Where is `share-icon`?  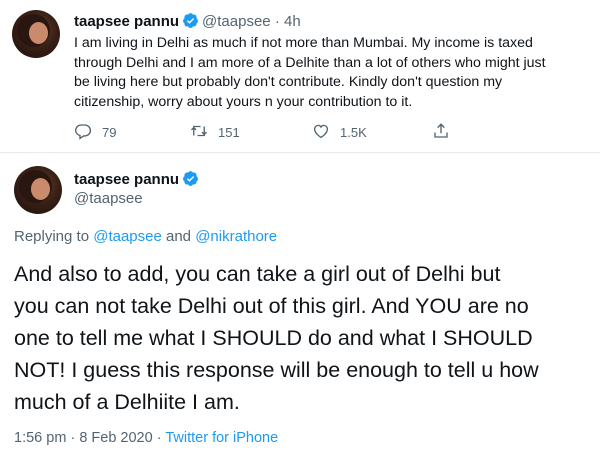
share-icon is located at coordinates (446, 132).